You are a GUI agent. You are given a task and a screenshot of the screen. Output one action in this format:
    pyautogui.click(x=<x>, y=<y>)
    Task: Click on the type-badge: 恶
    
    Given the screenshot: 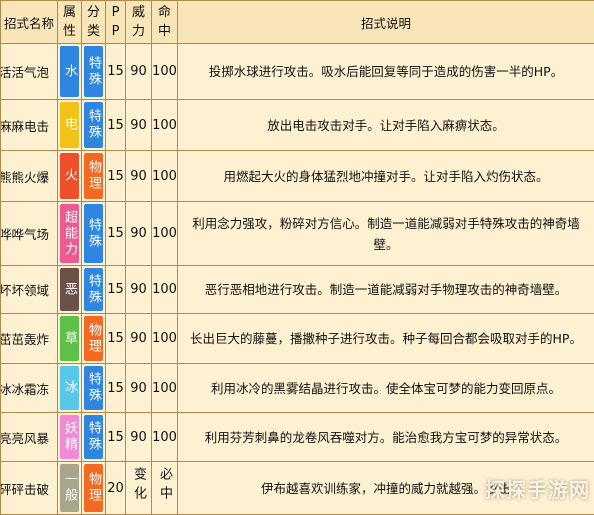 What is the action you would take?
    pyautogui.click(x=69, y=289)
    